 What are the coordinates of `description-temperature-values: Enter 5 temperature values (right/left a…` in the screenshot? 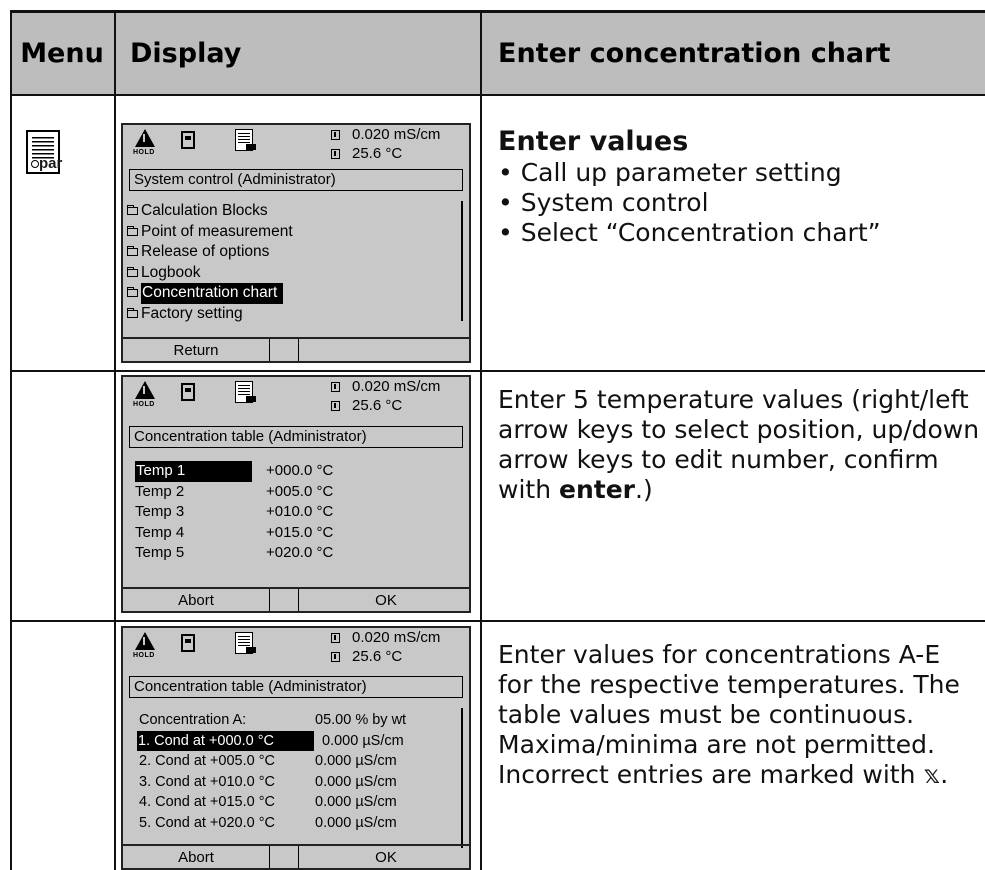 It's located at (740, 445).